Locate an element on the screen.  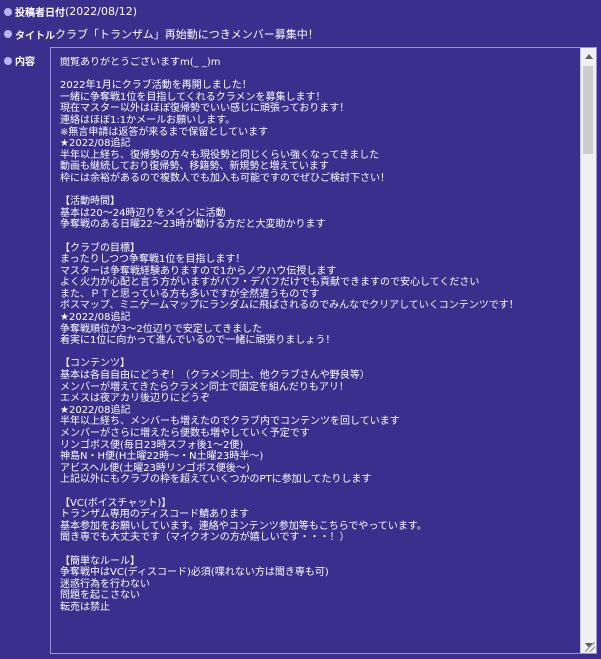
content-line: マスターは争奪戦経験ありますので1からノウハウ伝授します is located at coordinates (198, 271).